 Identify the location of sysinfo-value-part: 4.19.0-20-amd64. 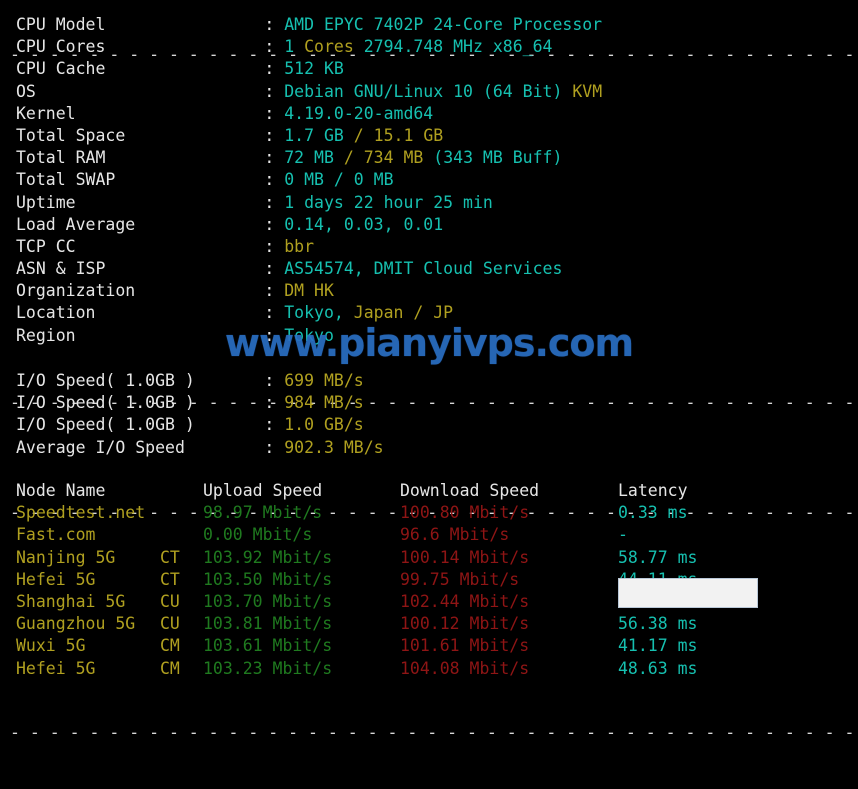
(359, 113).